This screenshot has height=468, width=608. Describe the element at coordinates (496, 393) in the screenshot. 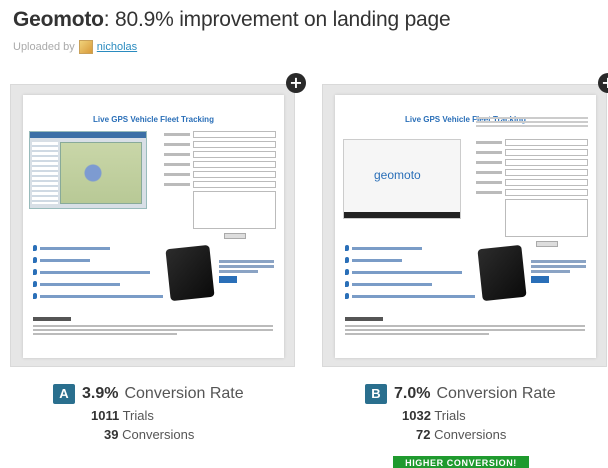

I see `variant-b-rate-label: Conversion Rate` at that location.